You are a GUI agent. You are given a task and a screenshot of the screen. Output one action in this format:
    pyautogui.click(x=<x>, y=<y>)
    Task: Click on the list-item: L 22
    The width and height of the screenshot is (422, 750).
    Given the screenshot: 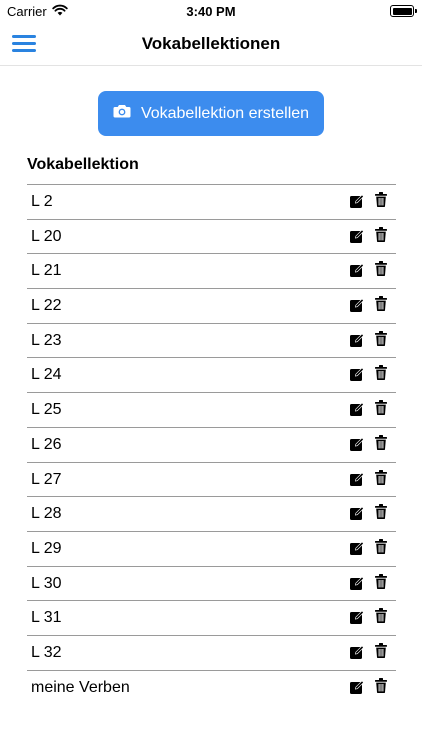 What is the action you would take?
    pyautogui.click(x=211, y=305)
    